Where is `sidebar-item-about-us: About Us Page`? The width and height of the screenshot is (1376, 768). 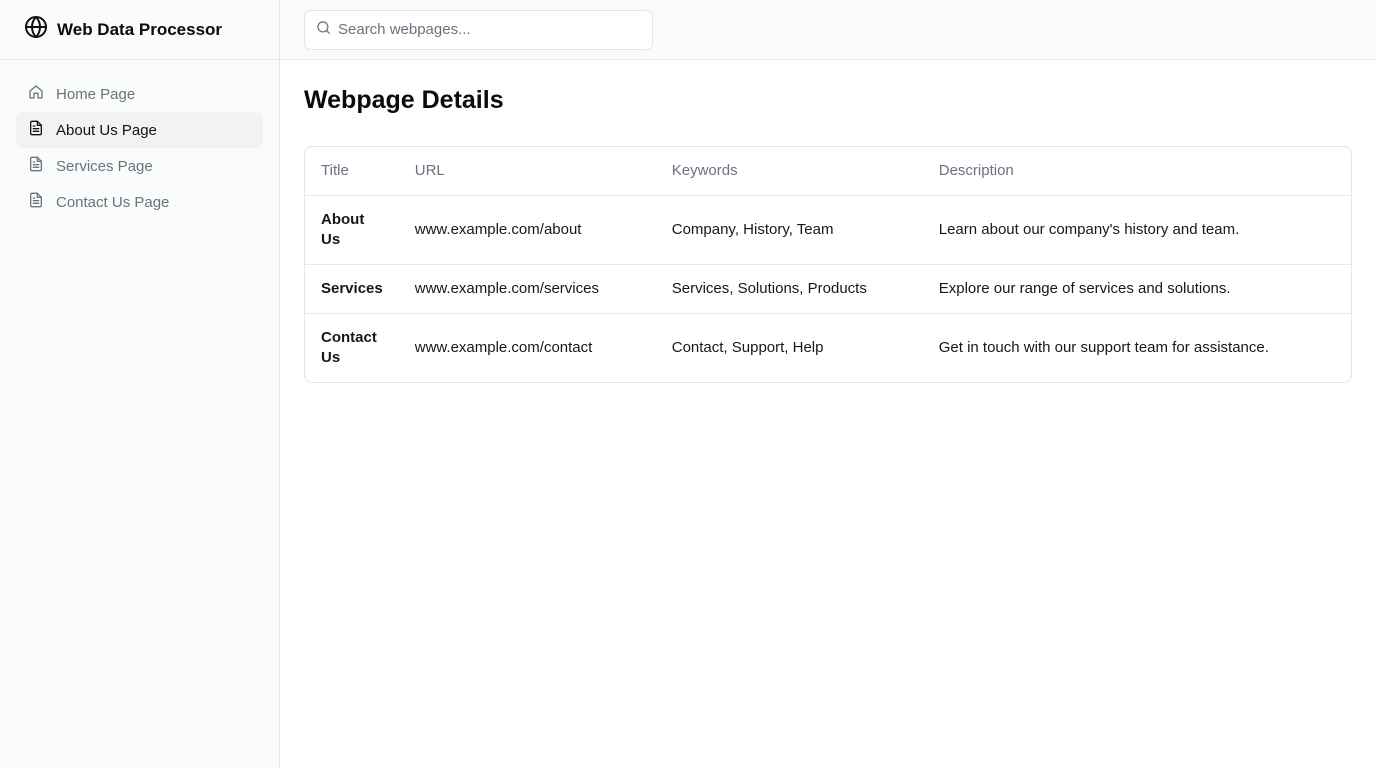 sidebar-item-about-us: About Us Page is located at coordinates (139, 130).